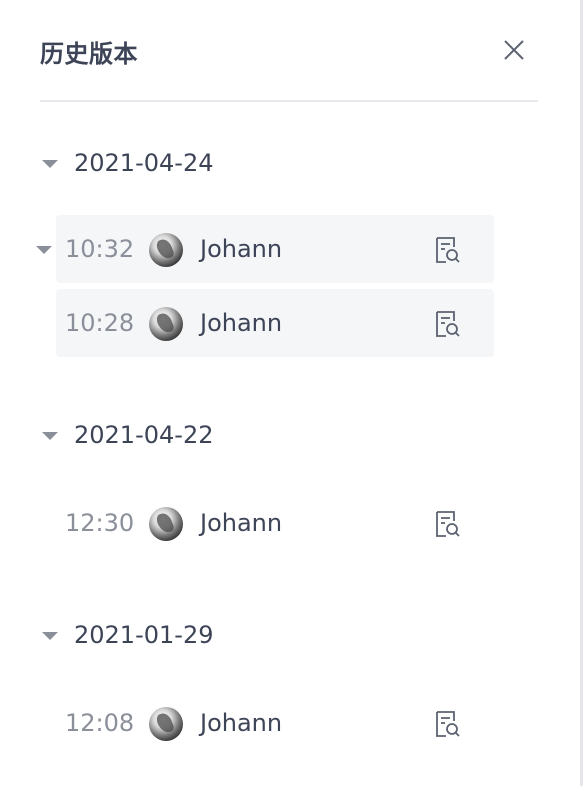 Image resolution: width=583 pixels, height=786 pixels. I want to click on group-date: 2021-01-29, so click(144, 635).